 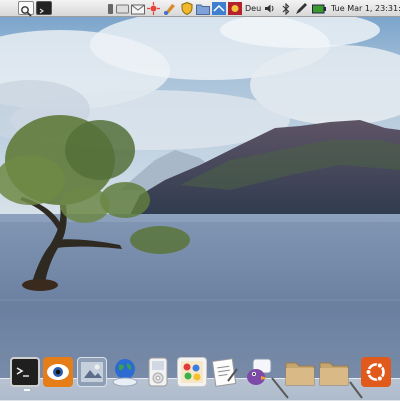 I want to click on search-launcher, so click(x=26, y=9).